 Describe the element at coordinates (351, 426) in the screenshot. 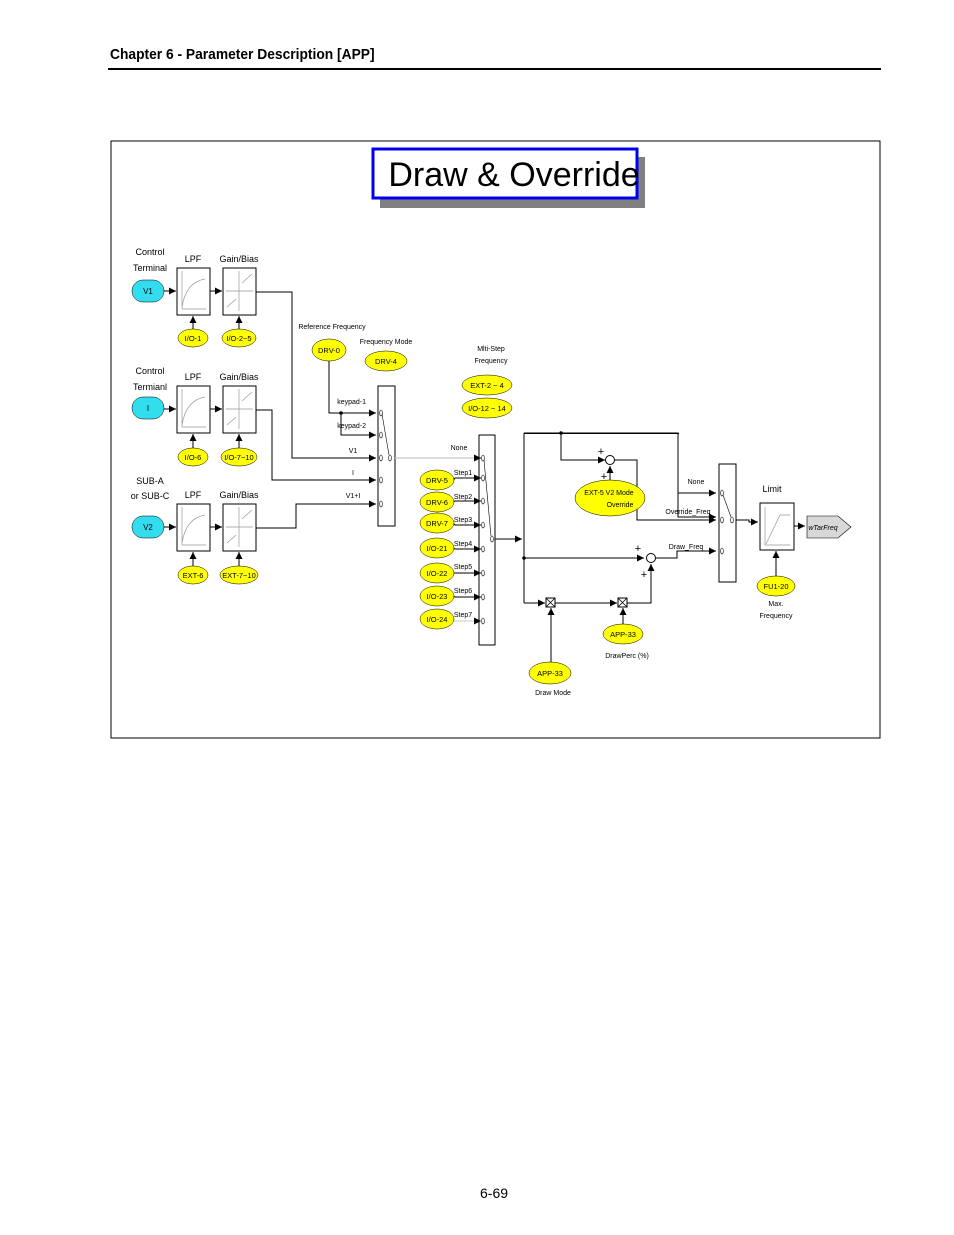

I see `switch-input-label: keypad-2` at that location.